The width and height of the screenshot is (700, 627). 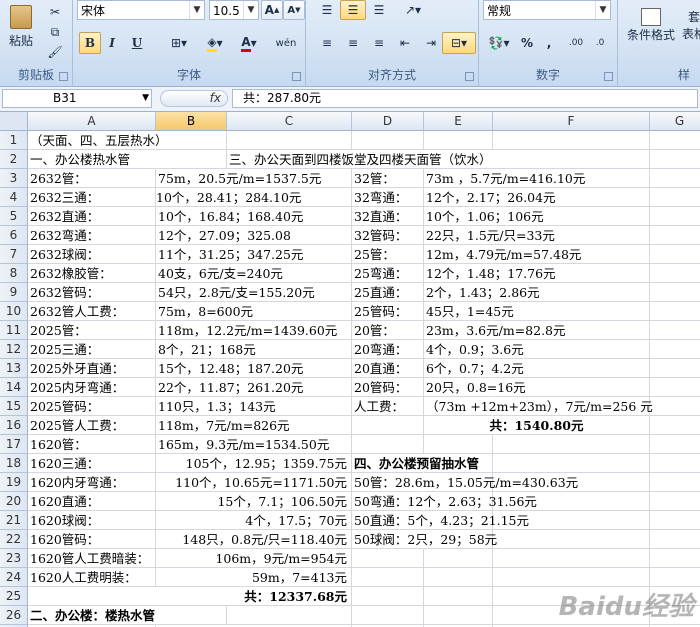 What do you see at coordinates (14, 140) in the screenshot?
I see `row-header: 1` at bounding box center [14, 140].